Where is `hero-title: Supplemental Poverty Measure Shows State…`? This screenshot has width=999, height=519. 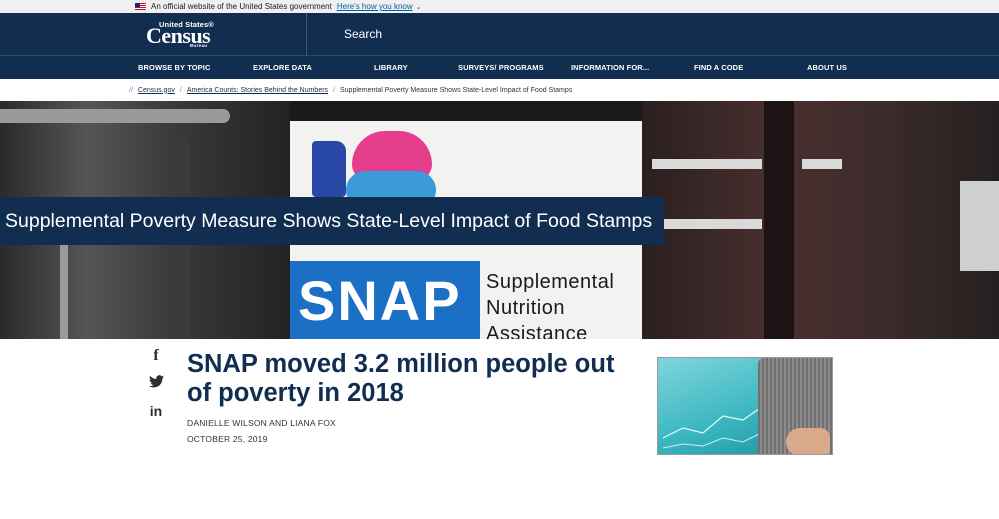
hero-title: Supplemental Poverty Measure Shows State… is located at coordinates (329, 220).